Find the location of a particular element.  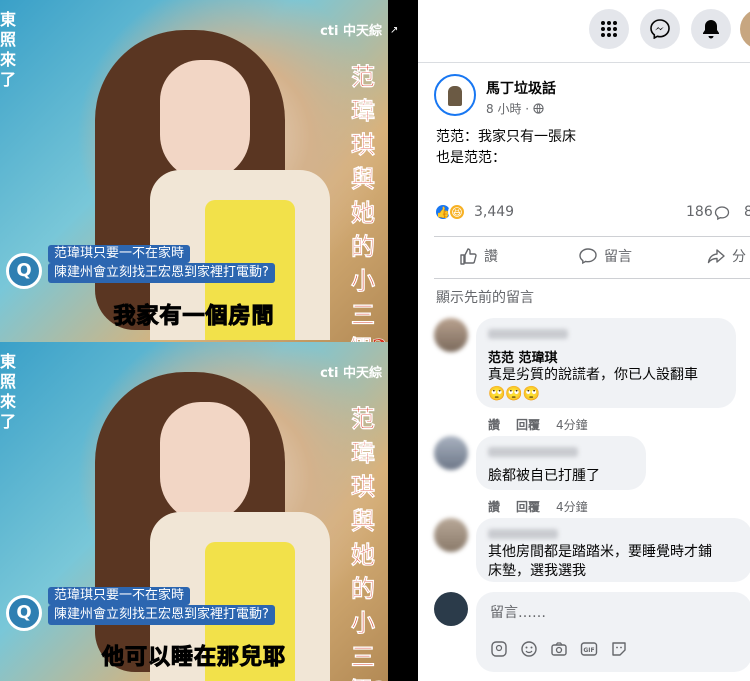

like-label: 讚 is located at coordinates (491, 257).